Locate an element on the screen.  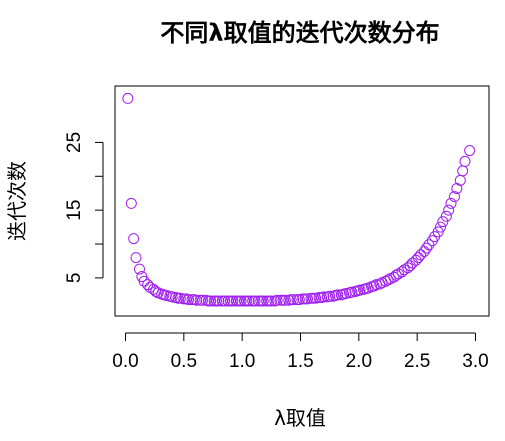
x-tick-label: 0.0 is located at coordinates (125, 361).